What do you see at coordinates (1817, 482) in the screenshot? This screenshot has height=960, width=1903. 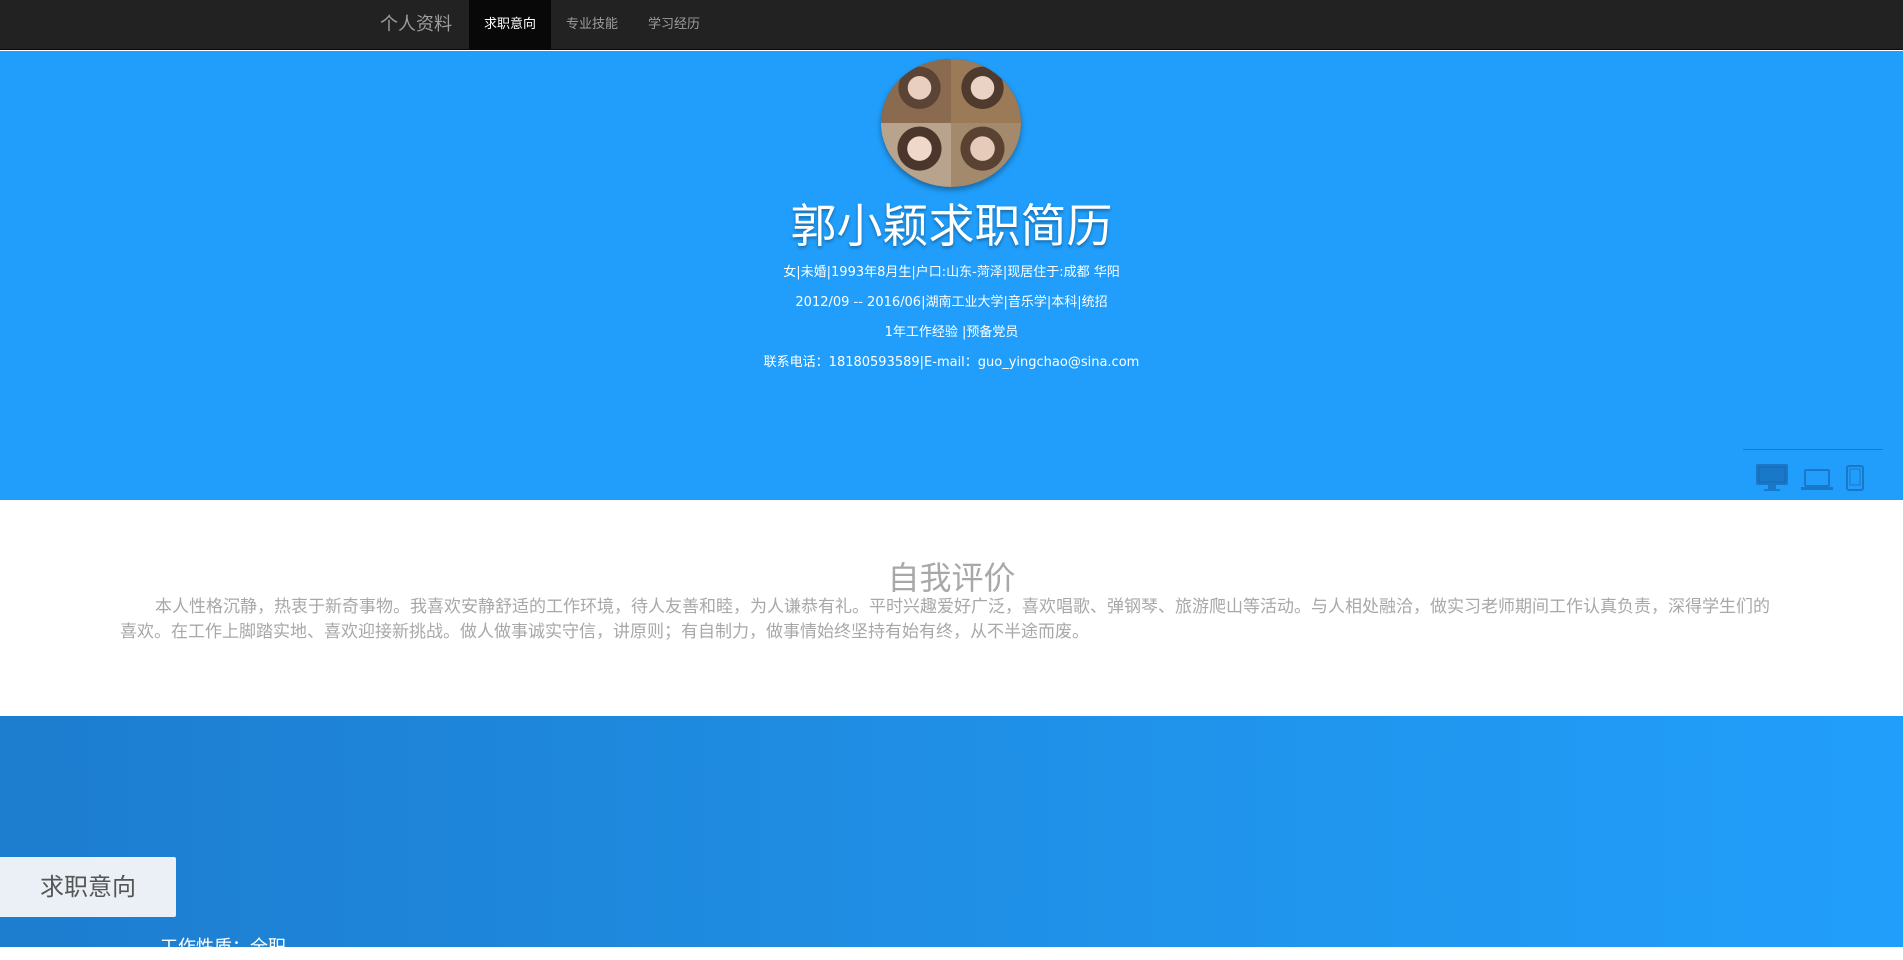 I see `laptop-icon` at bounding box center [1817, 482].